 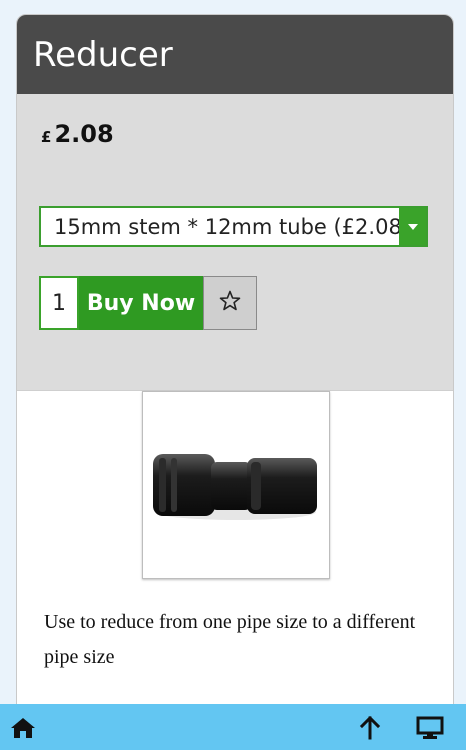 I want to click on product-image, so click(x=236, y=485).